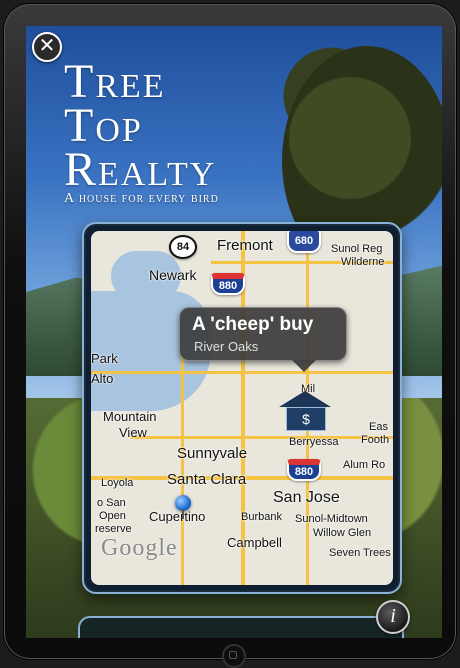 The width and height of the screenshot is (460, 668). I want to click on map-label: Mountain, so click(130, 416).